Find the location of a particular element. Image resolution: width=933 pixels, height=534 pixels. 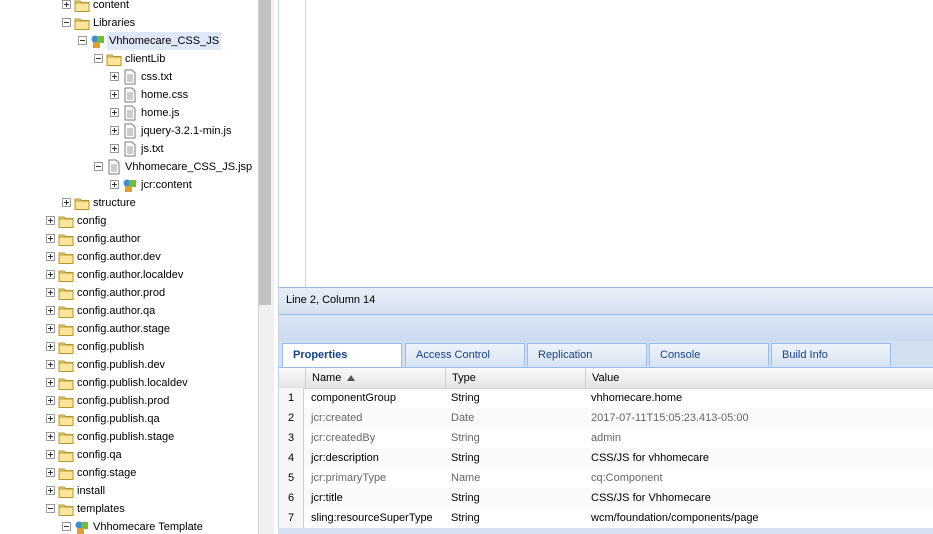

tree-node: config.author.dev is located at coordinates (129, 257).